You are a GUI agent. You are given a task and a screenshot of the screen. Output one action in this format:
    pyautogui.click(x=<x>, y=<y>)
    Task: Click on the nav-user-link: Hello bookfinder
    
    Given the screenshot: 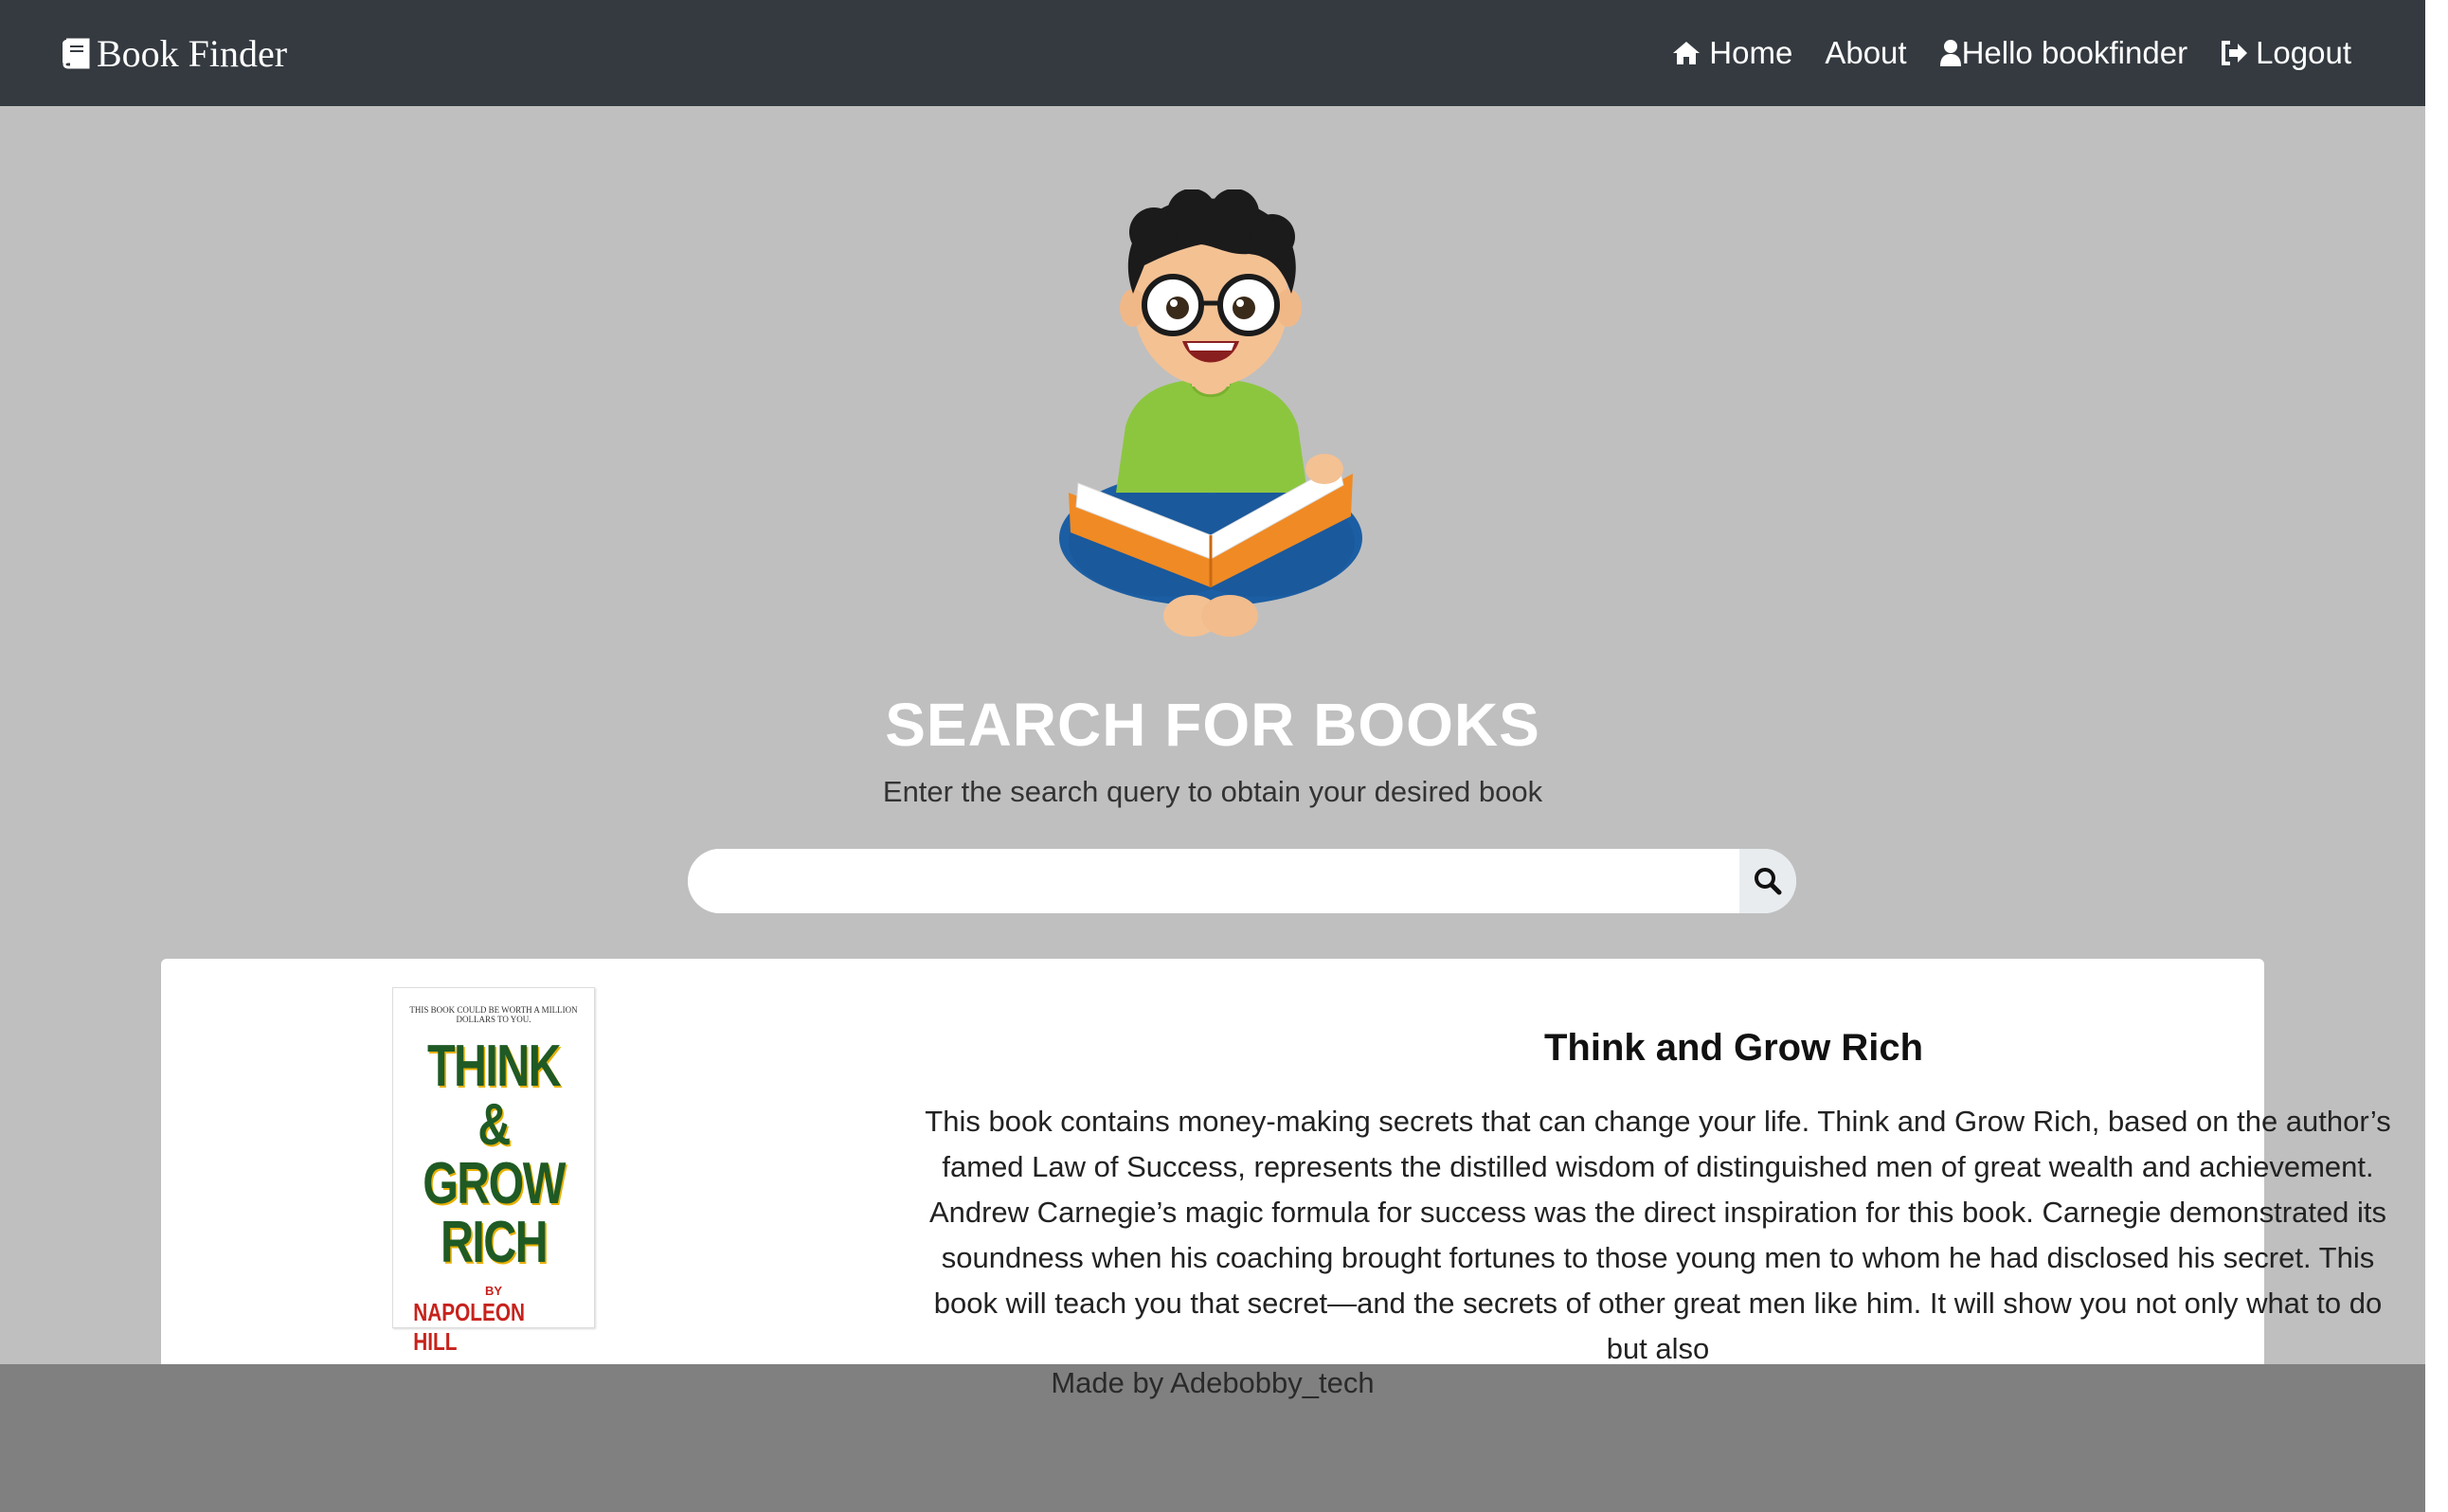 What is the action you would take?
    pyautogui.click(x=2063, y=53)
    